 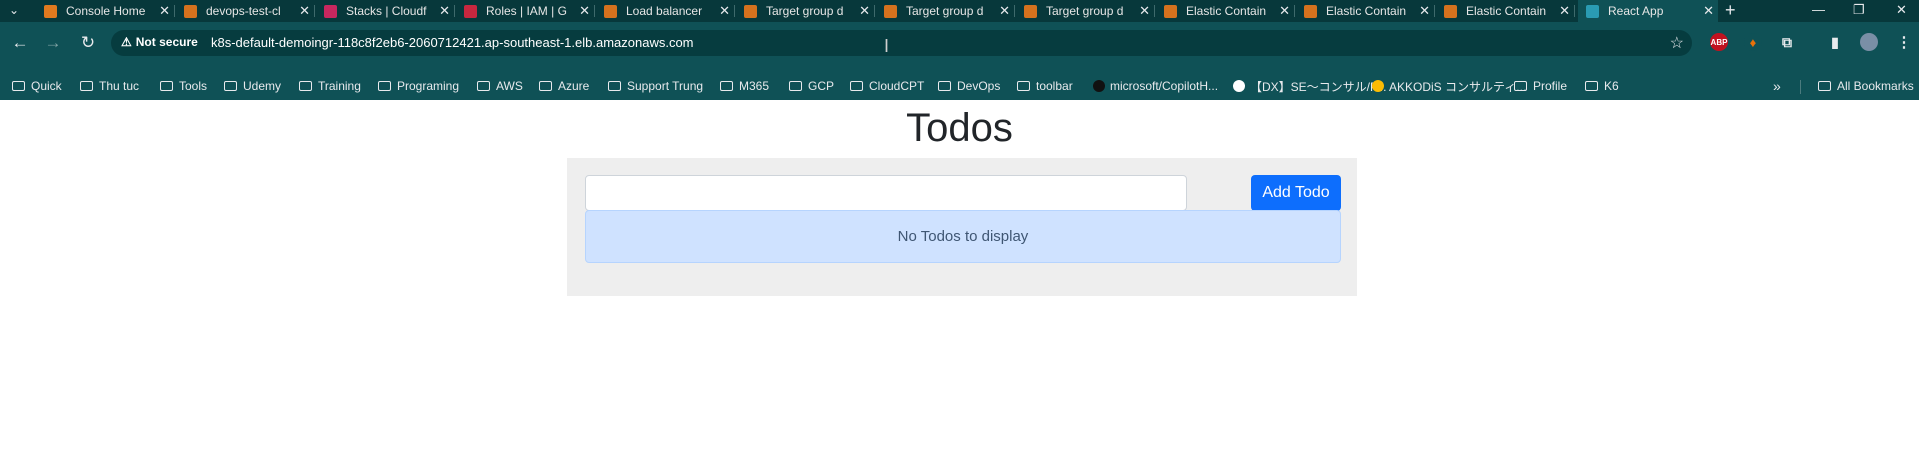 What do you see at coordinates (418, 86) in the screenshot?
I see `bookmark-item: Programing` at bounding box center [418, 86].